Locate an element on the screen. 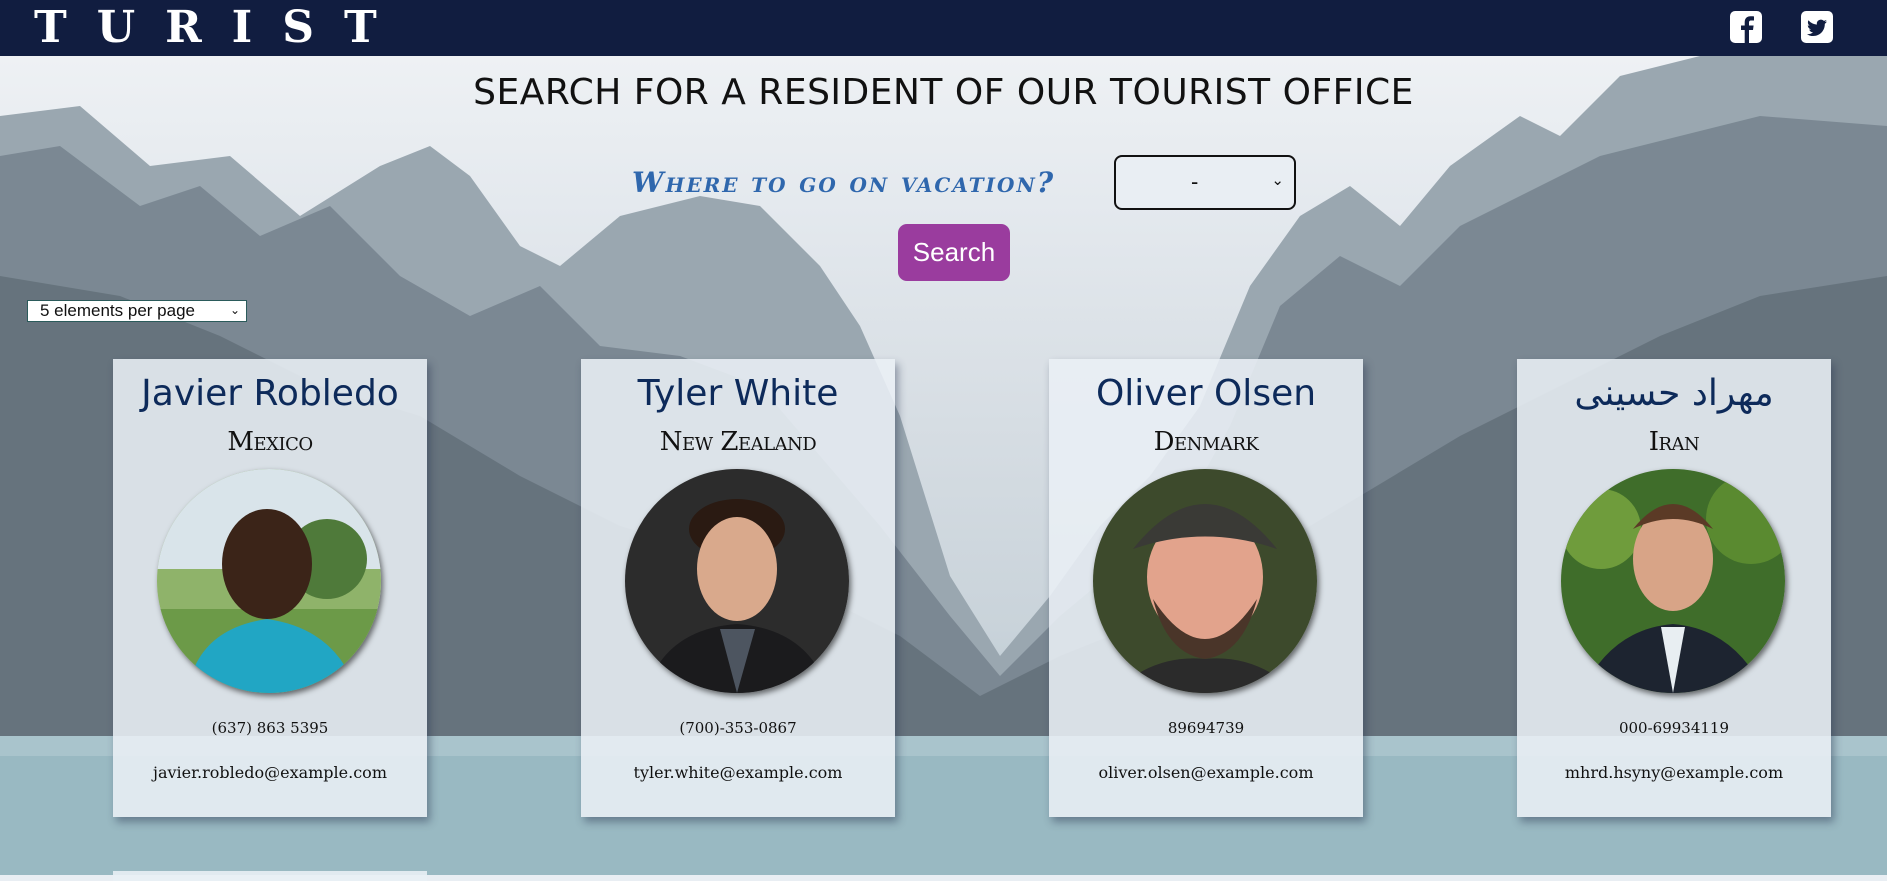  country-select-value: - is located at coordinates (1195, 181).